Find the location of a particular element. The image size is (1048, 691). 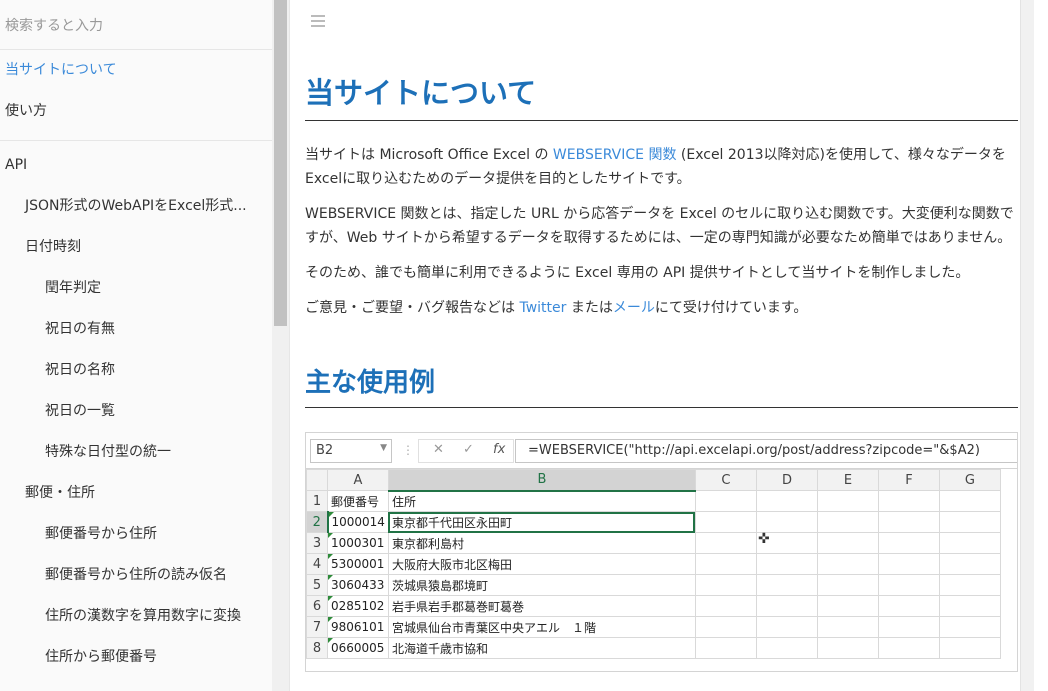

table-row: 6 0285102 岩手県岩手郡葛巻町葛巻 is located at coordinates (653, 606).